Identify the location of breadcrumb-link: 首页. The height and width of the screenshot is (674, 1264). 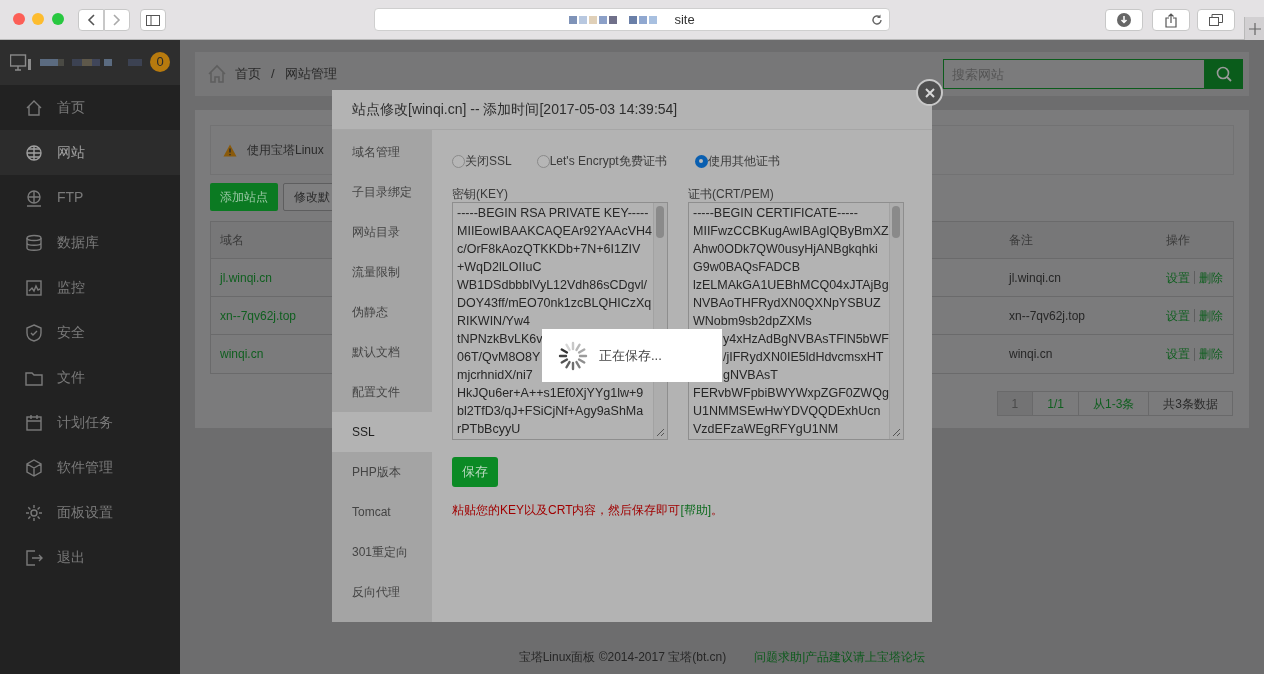
(248, 74).